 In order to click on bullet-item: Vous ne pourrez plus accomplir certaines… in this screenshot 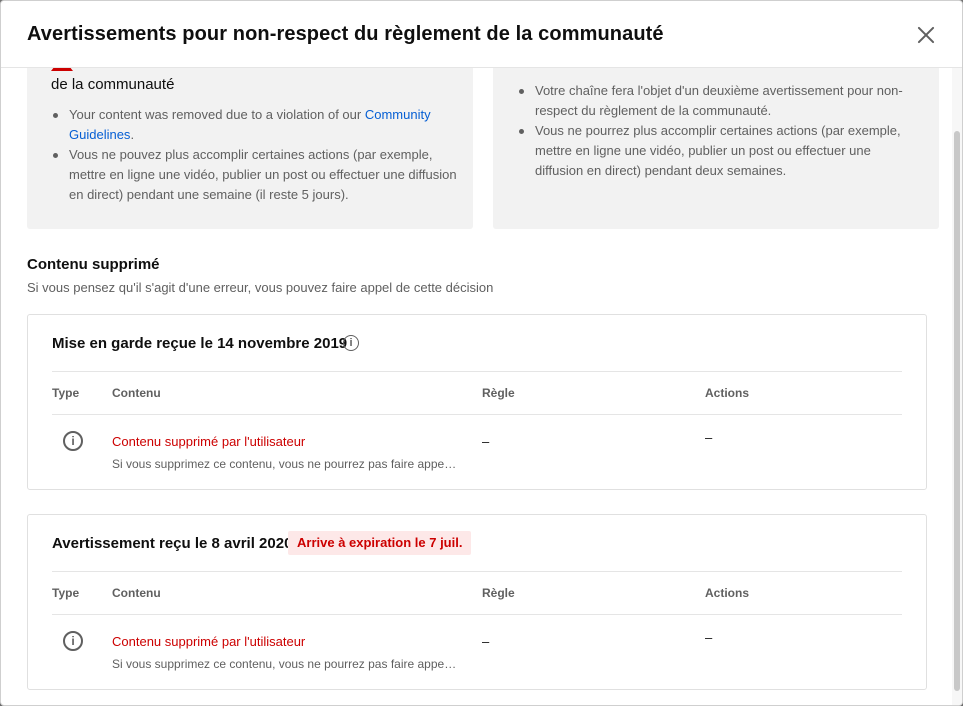, I will do `click(717, 151)`.